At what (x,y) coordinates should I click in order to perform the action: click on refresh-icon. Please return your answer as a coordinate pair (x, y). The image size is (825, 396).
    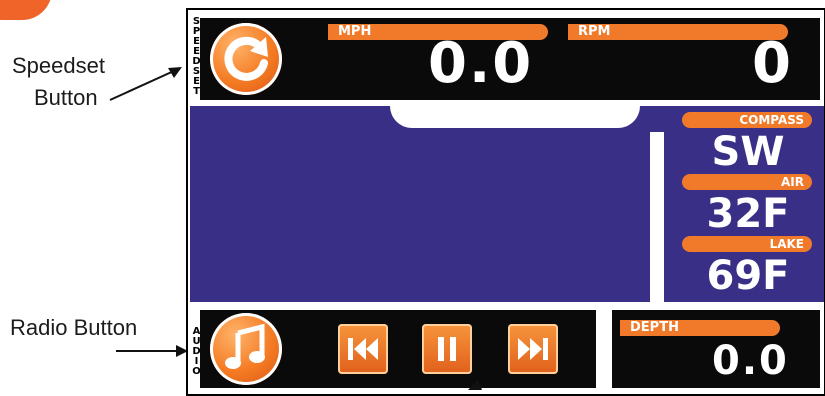
    Looking at the image, I should click on (246, 58).